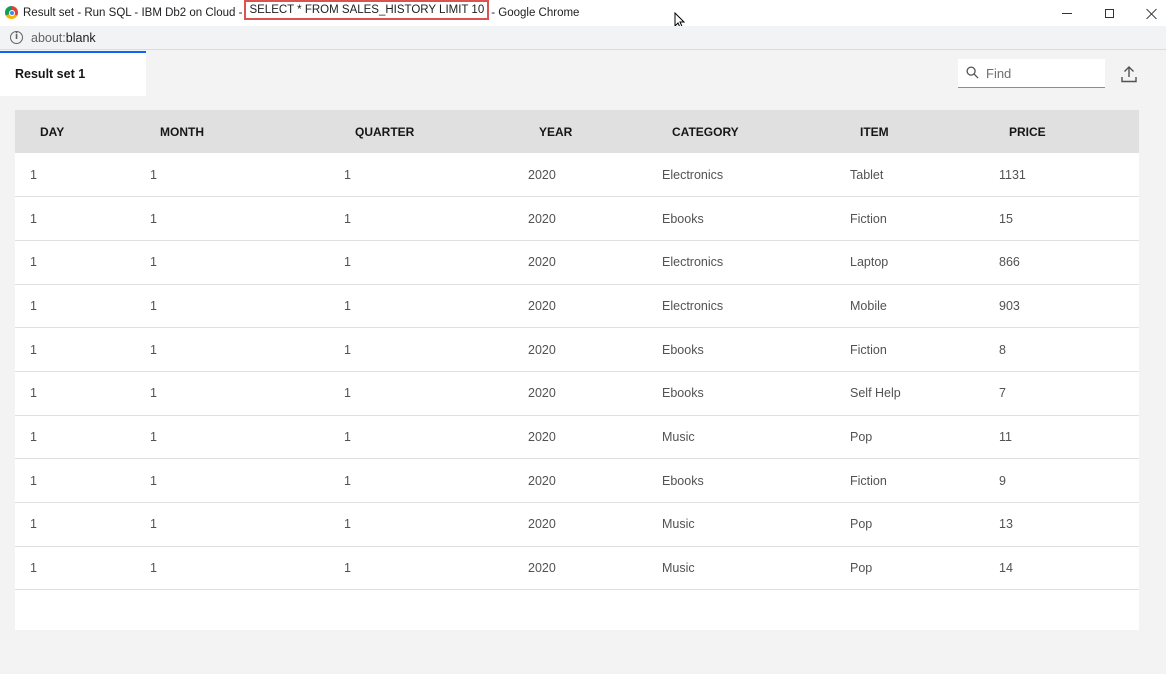  What do you see at coordinates (1061, 568) in the screenshot?
I see `cell-price: 14` at bounding box center [1061, 568].